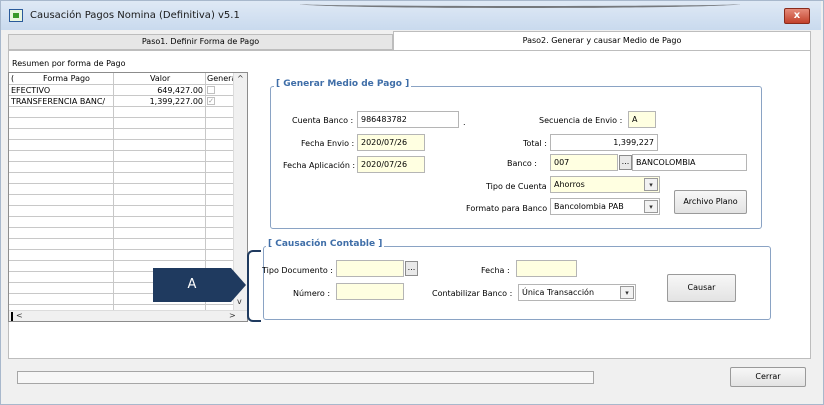 The width and height of the screenshot is (824, 405). What do you see at coordinates (602, 40) in the screenshot?
I see `tab-paso2: Paso2. Generar y causar Medio de Pago` at bounding box center [602, 40].